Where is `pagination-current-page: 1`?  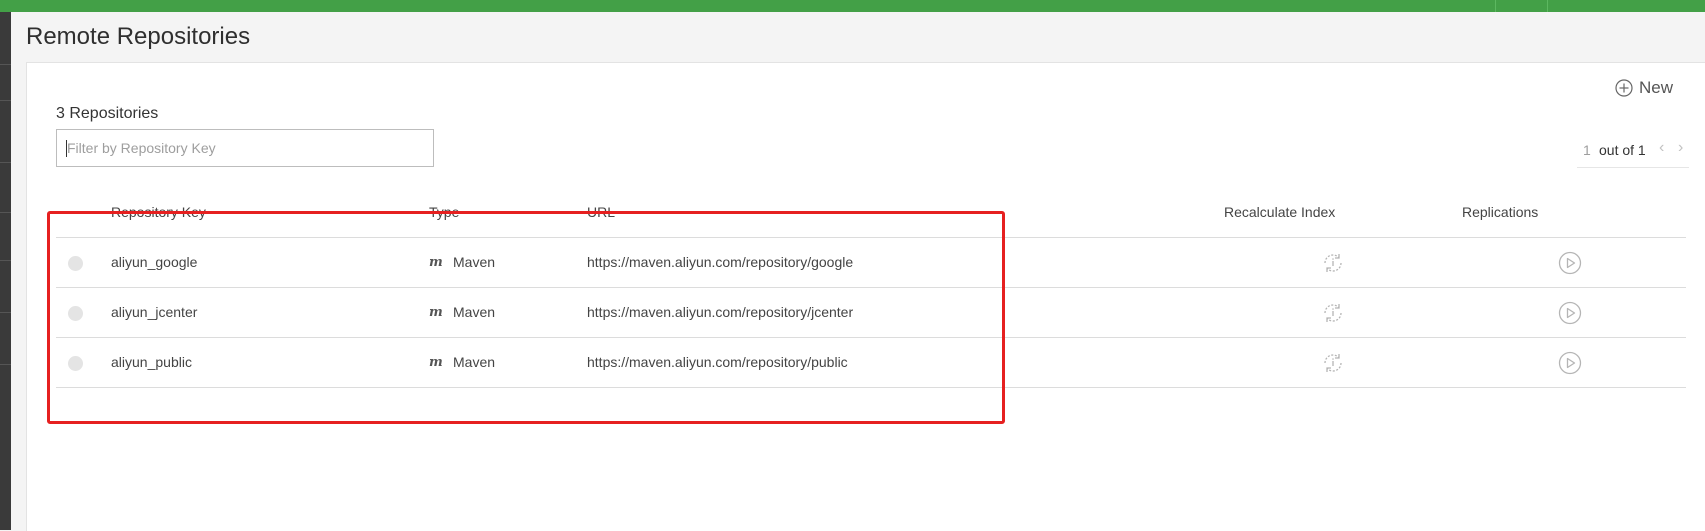
pagination-current-page: 1 is located at coordinates (1587, 150).